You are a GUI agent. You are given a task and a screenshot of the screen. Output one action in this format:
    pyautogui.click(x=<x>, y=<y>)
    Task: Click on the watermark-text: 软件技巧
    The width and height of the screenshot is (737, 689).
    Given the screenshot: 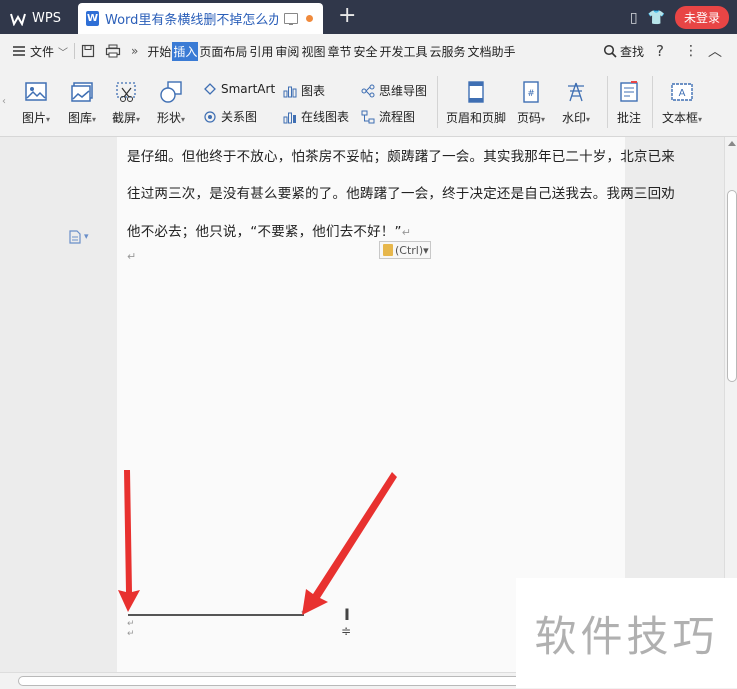 What is the action you would take?
    pyautogui.click(x=626, y=633)
    